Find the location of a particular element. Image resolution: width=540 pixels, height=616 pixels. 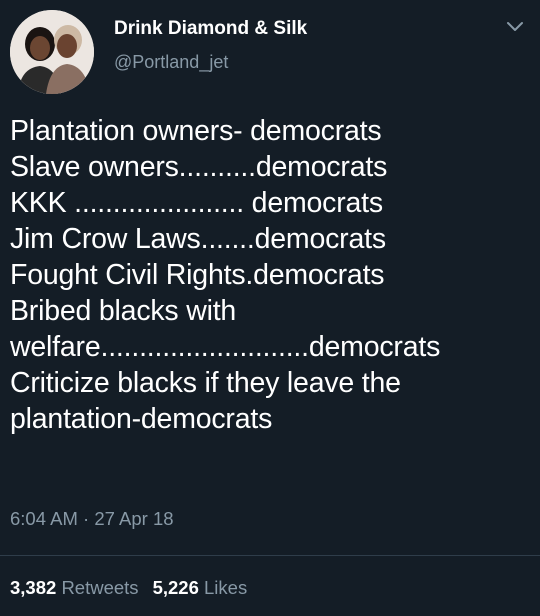

chevron-down-icon is located at coordinates (515, 26).